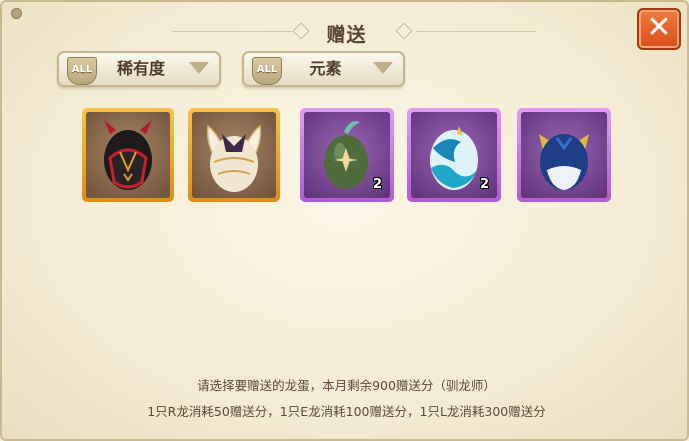 The image size is (689, 441). Describe the element at coordinates (564, 162) in the screenshot. I see `navy-gold-egg-icon` at that location.